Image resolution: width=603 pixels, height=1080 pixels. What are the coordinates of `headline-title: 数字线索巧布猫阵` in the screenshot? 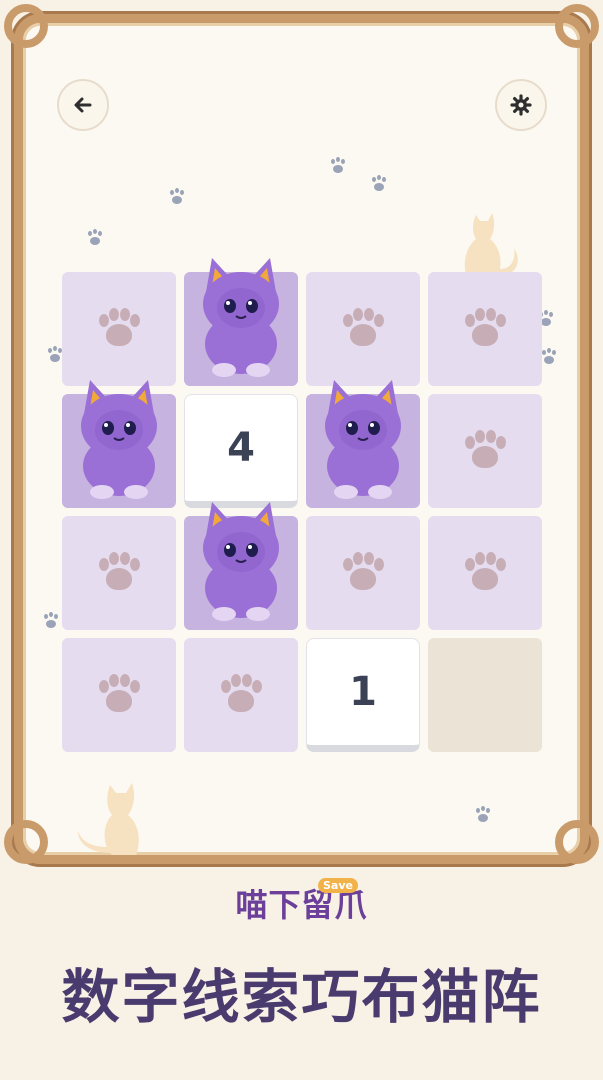 It's located at (301, 997).